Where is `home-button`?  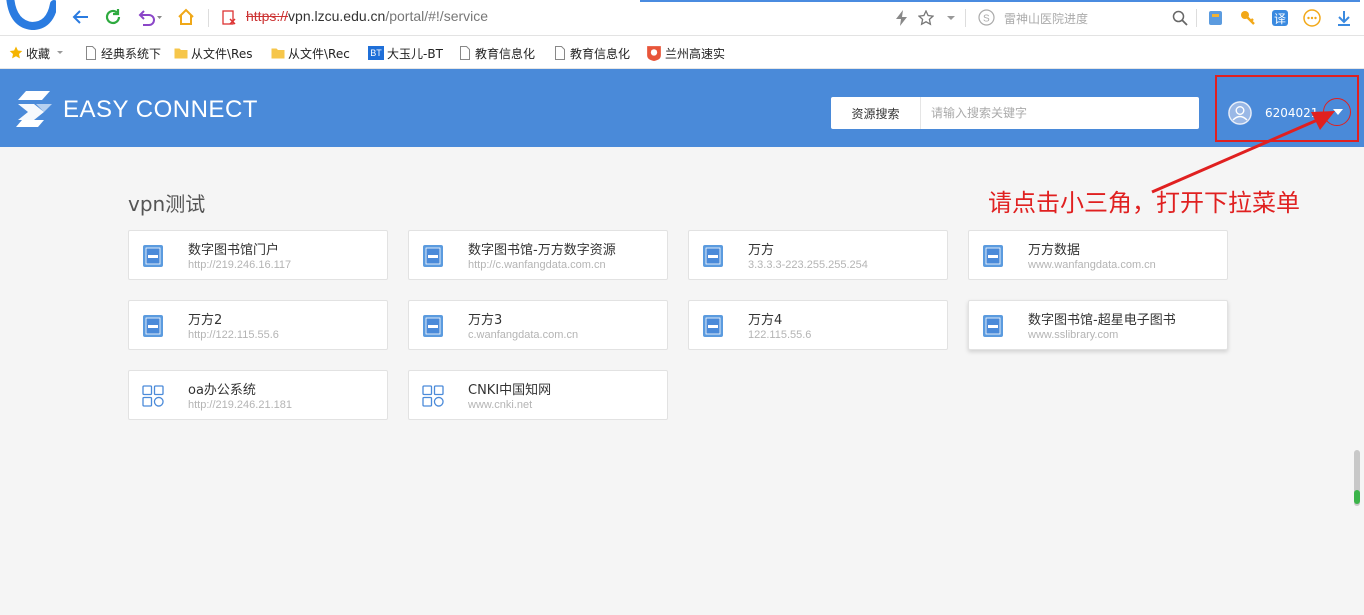
home-button is located at coordinates (186, 17).